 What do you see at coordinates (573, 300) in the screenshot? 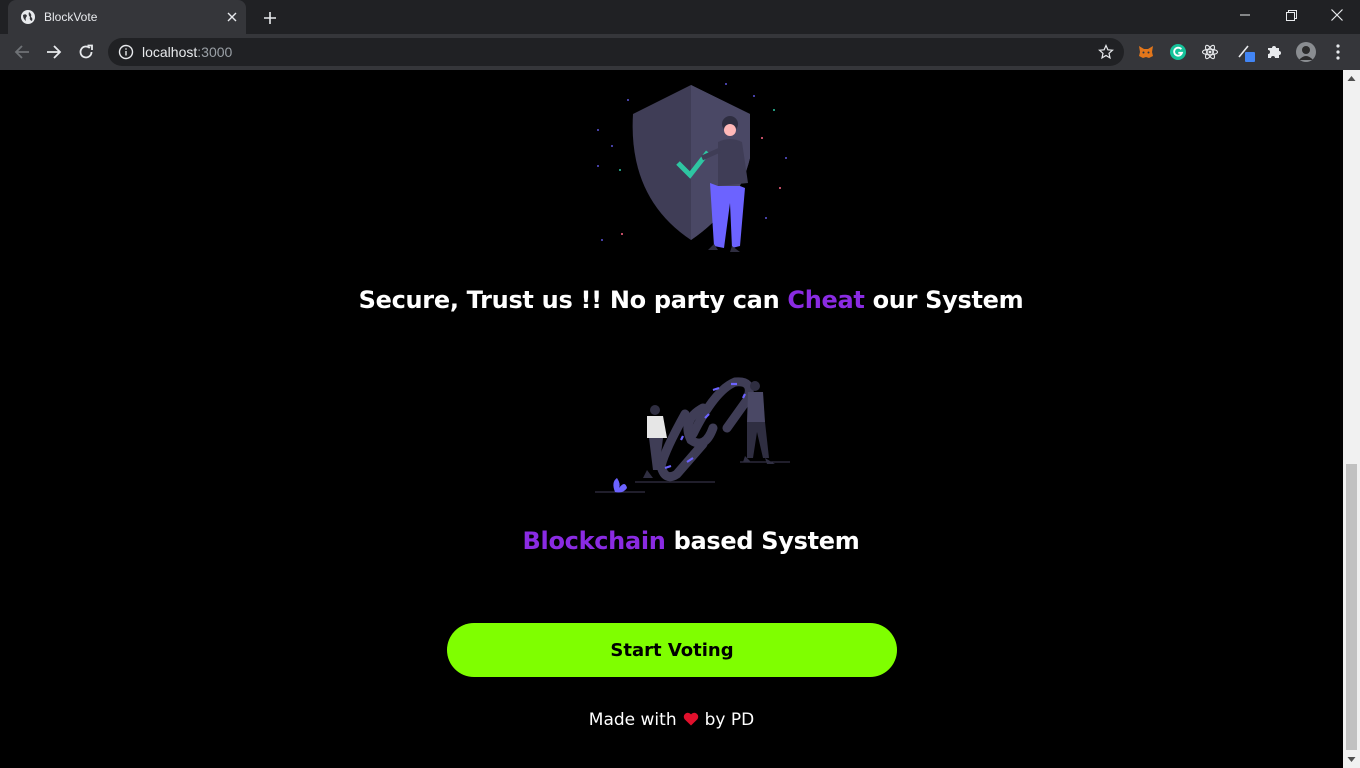
I see `headline1-text-before: Secure, Trust us !! No party can` at bounding box center [573, 300].